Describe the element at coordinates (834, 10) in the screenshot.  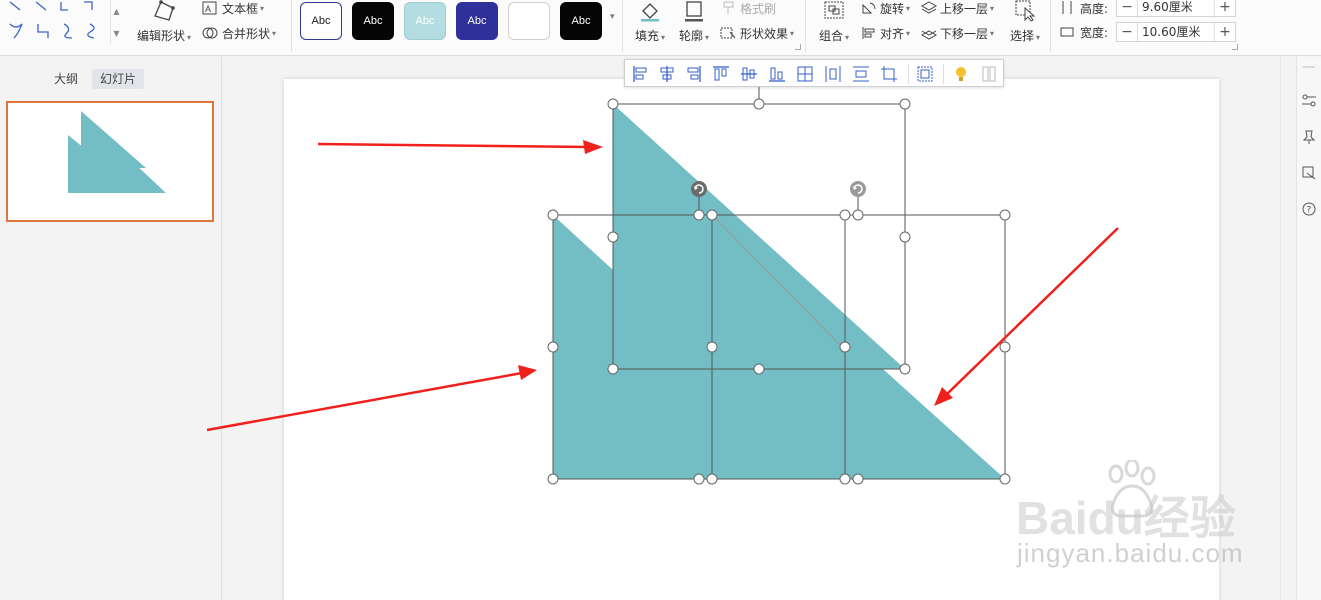
I see `group-icon` at that location.